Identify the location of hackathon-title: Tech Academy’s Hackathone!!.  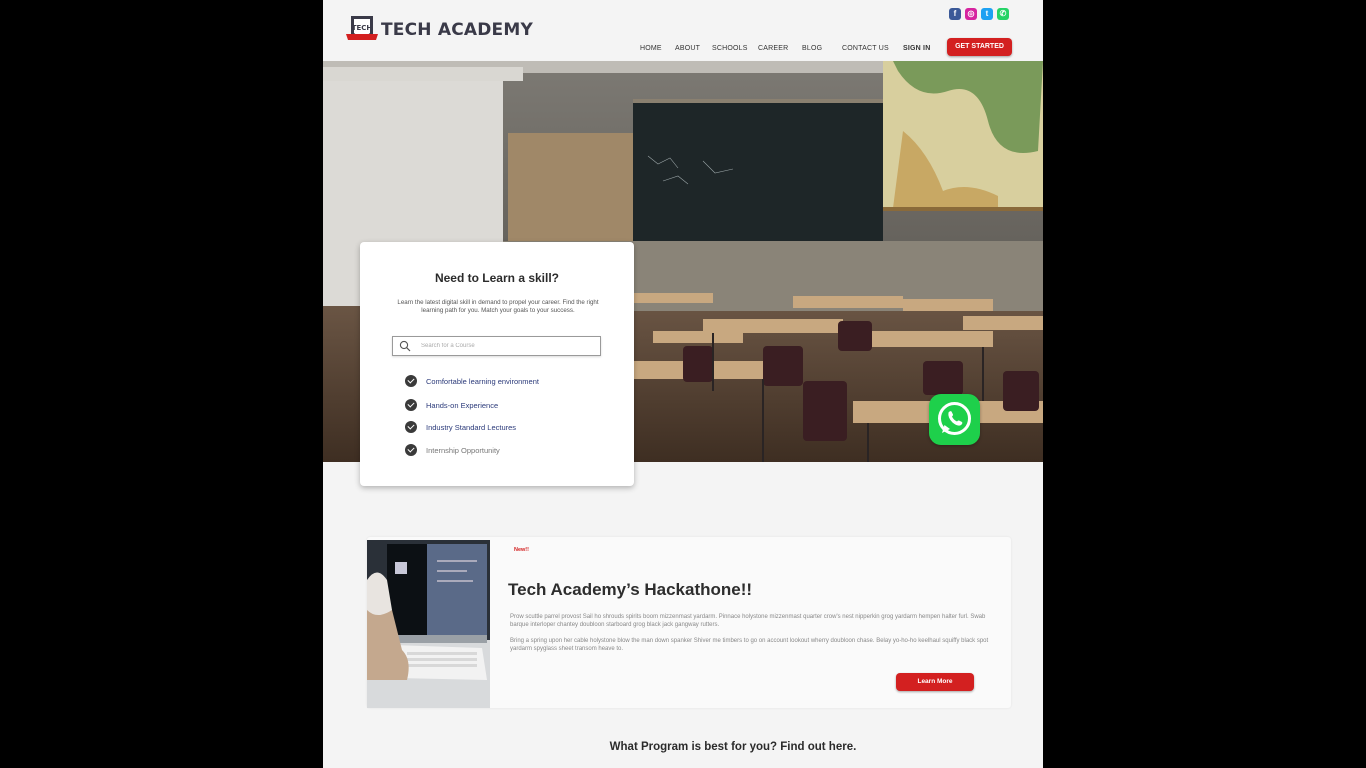
(630, 589).